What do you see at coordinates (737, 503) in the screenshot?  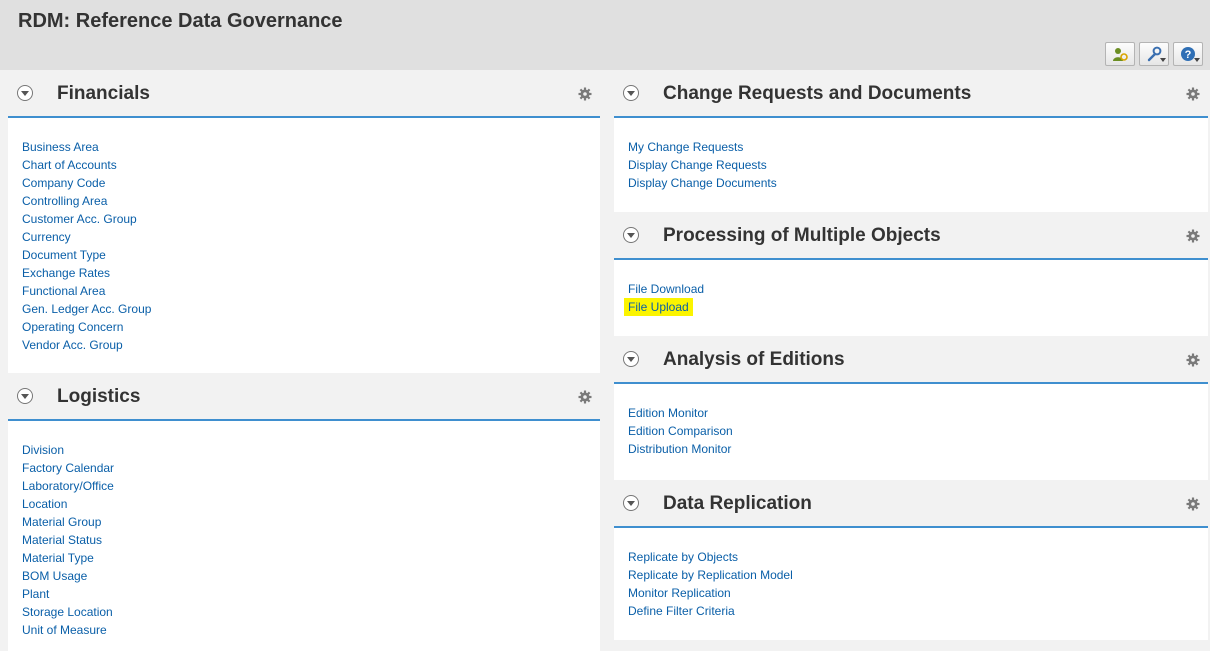 I see `panel-title: Data Replication` at bounding box center [737, 503].